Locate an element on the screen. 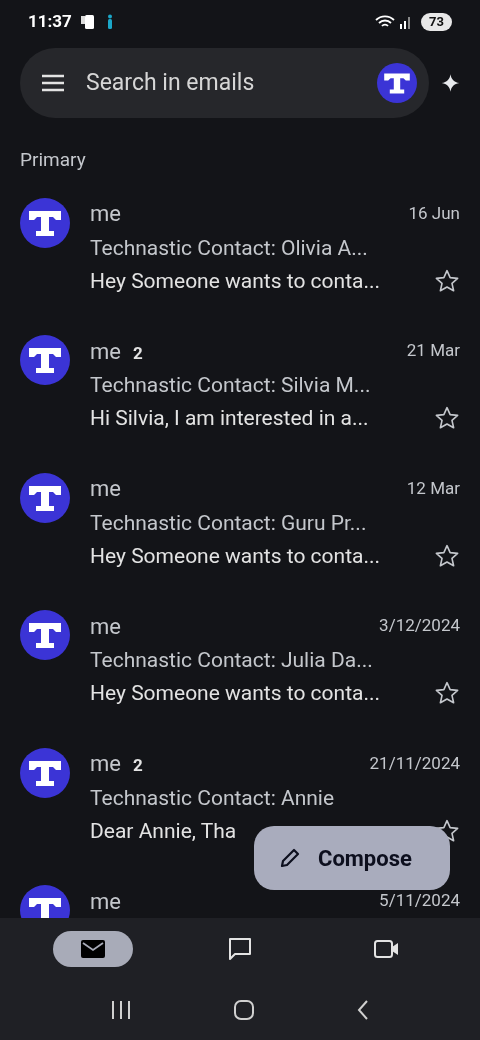 The image size is (480, 1040). search-field: Search in emails is located at coordinates (224, 83).